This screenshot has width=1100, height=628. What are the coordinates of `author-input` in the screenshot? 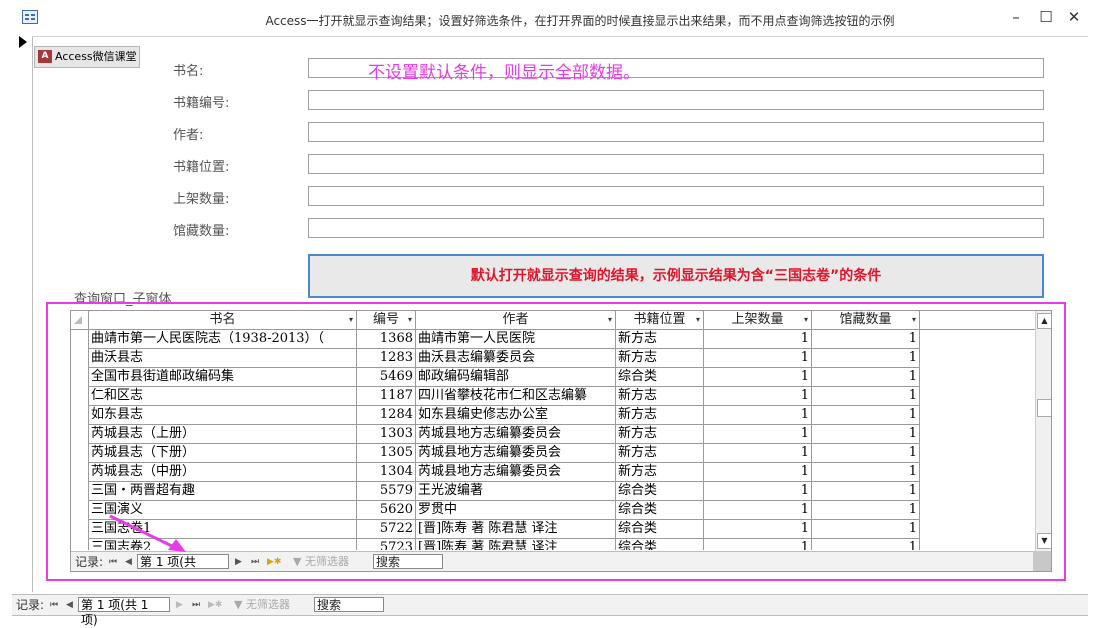 It's located at (676, 132).